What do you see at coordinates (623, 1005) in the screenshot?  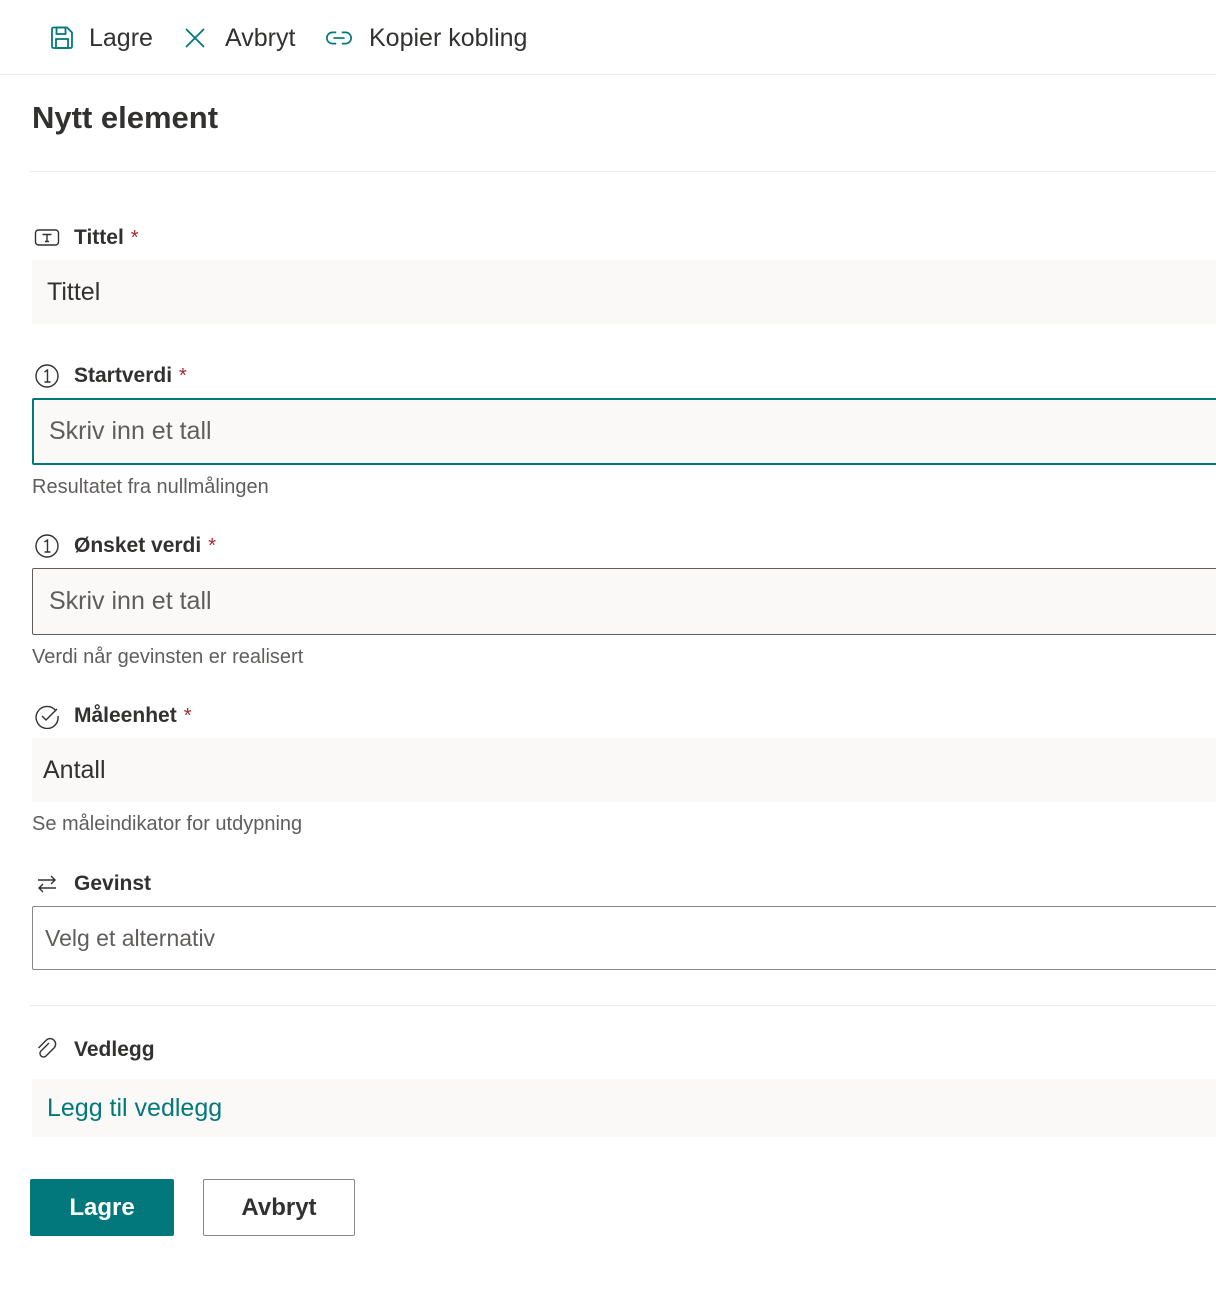 I see `section-divider` at bounding box center [623, 1005].